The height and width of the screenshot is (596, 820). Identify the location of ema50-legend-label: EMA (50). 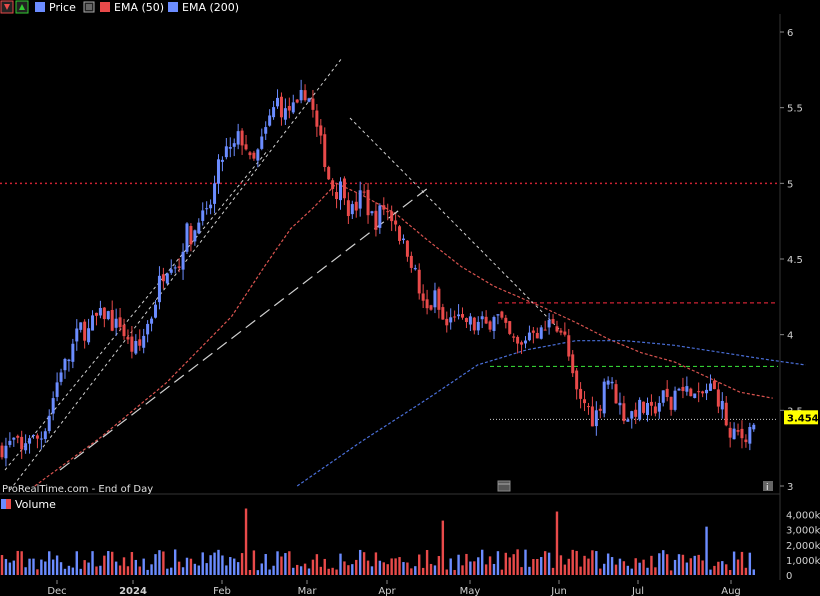
(139, 7).